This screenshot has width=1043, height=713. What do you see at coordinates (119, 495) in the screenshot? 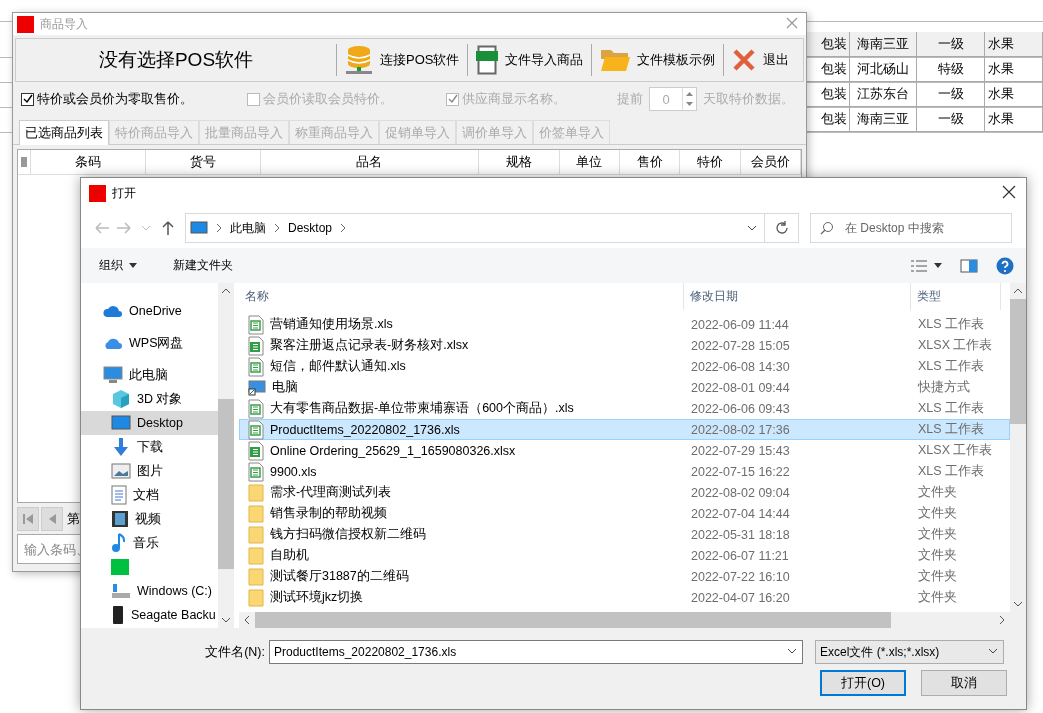
I see `document-icon` at bounding box center [119, 495].